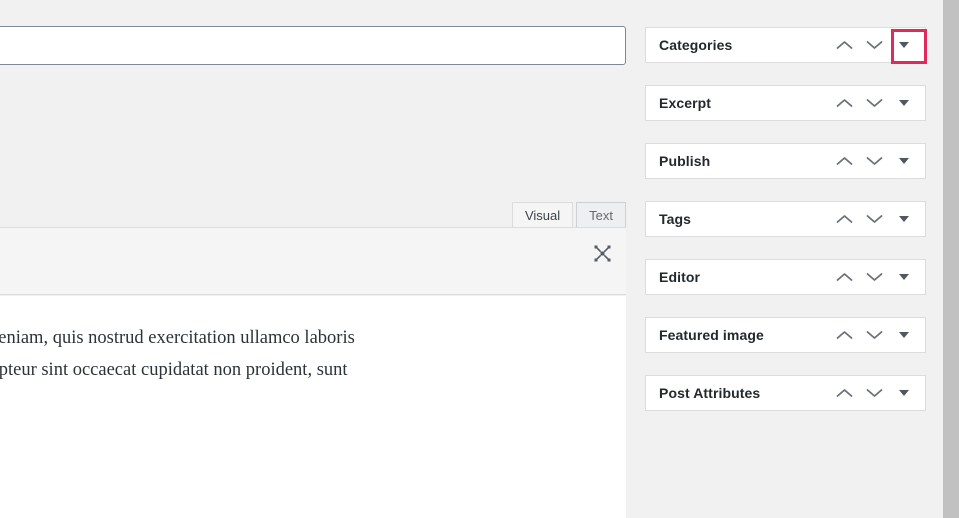 The image size is (959, 518). Describe the element at coordinates (601, 215) in the screenshot. I see `tab-text: Text` at that location.